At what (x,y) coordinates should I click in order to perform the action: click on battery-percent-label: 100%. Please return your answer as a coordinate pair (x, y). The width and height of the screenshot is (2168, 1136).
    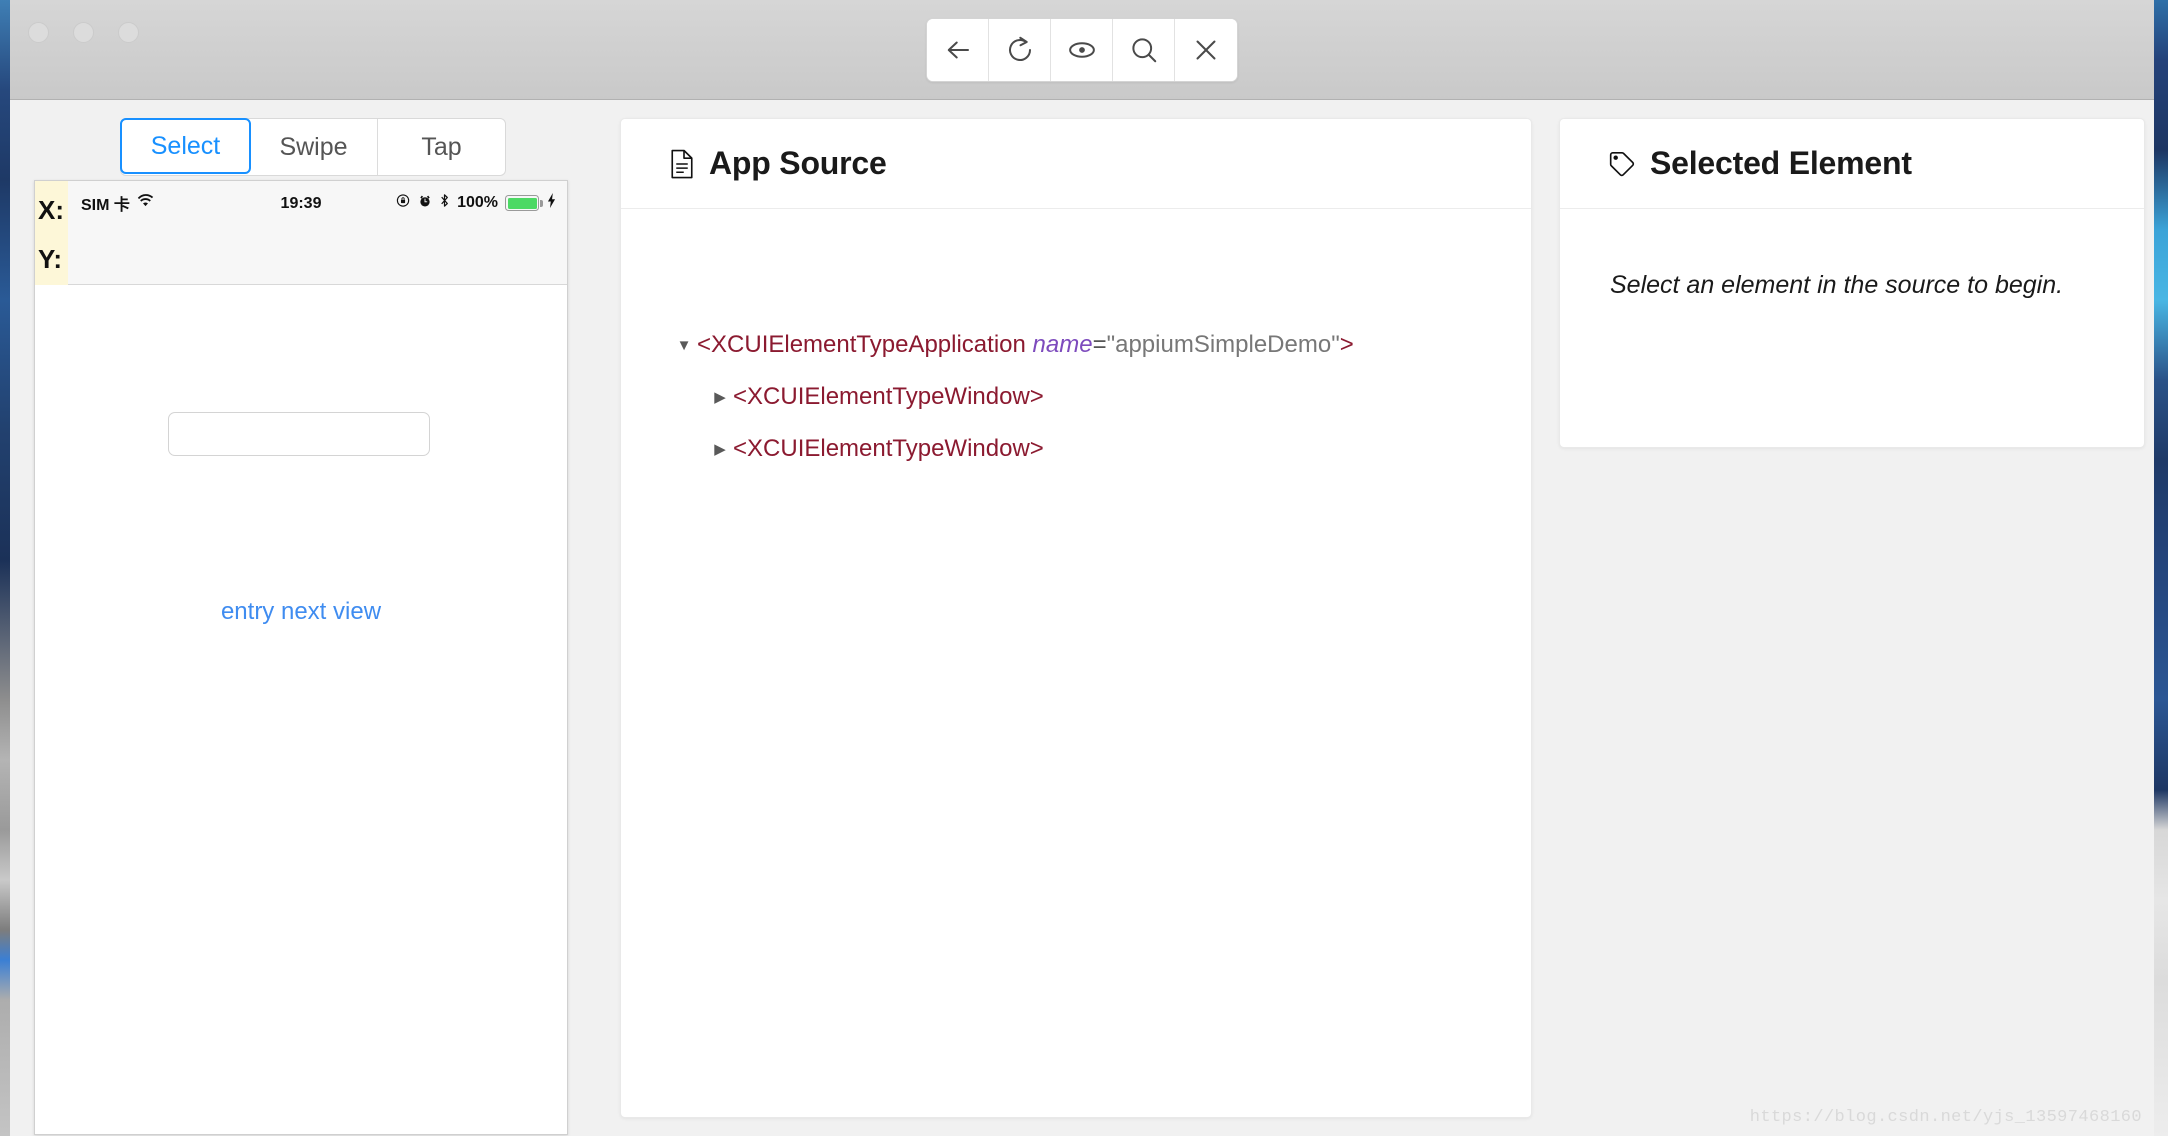
    Looking at the image, I should click on (477, 202).